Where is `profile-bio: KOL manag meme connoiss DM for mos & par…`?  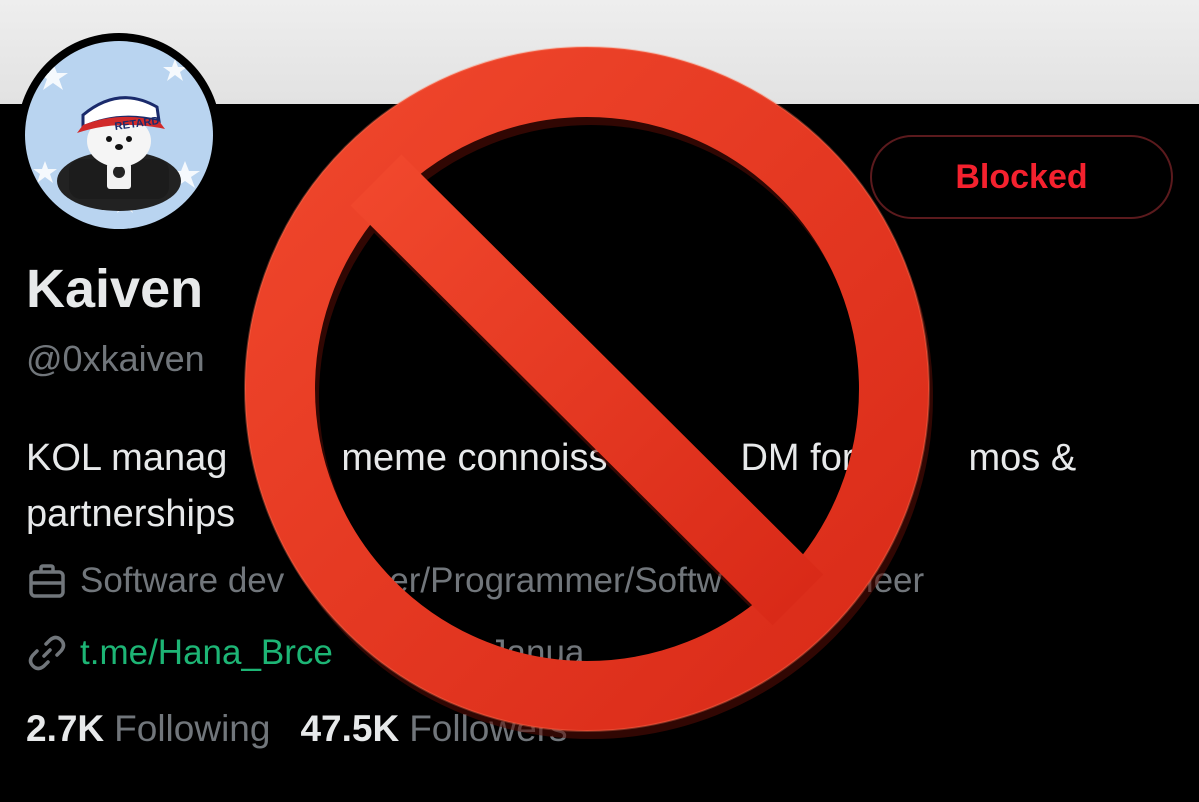 profile-bio: KOL manag meme connoiss DM for mos & par… is located at coordinates (551, 486).